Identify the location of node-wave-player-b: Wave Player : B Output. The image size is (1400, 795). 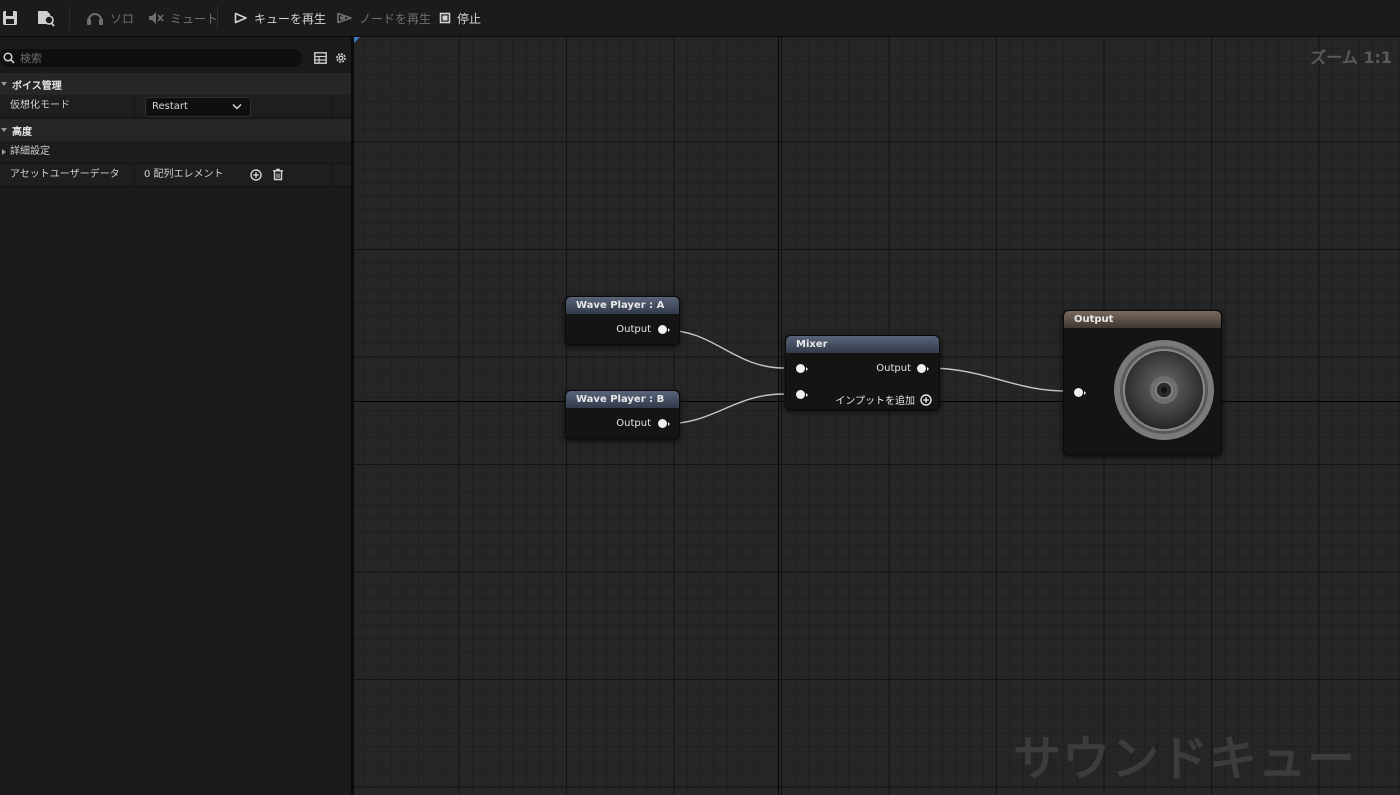
(622, 414).